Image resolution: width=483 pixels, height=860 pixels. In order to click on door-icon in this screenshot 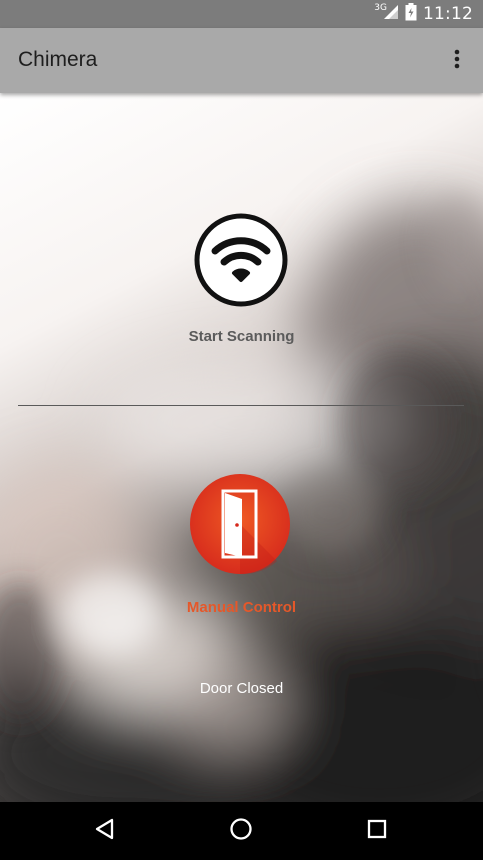, I will do `click(240, 526)`.